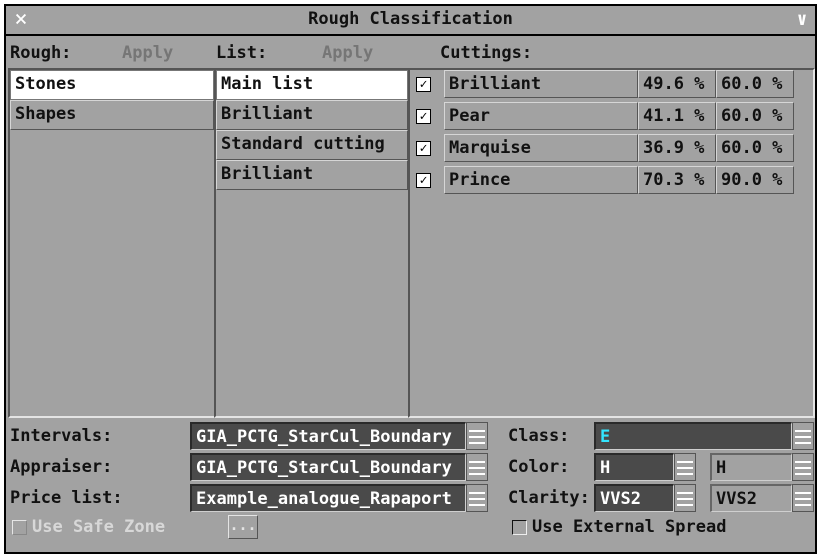  Describe the element at coordinates (477, 498) in the screenshot. I see `price-list-menu-icon` at that location.